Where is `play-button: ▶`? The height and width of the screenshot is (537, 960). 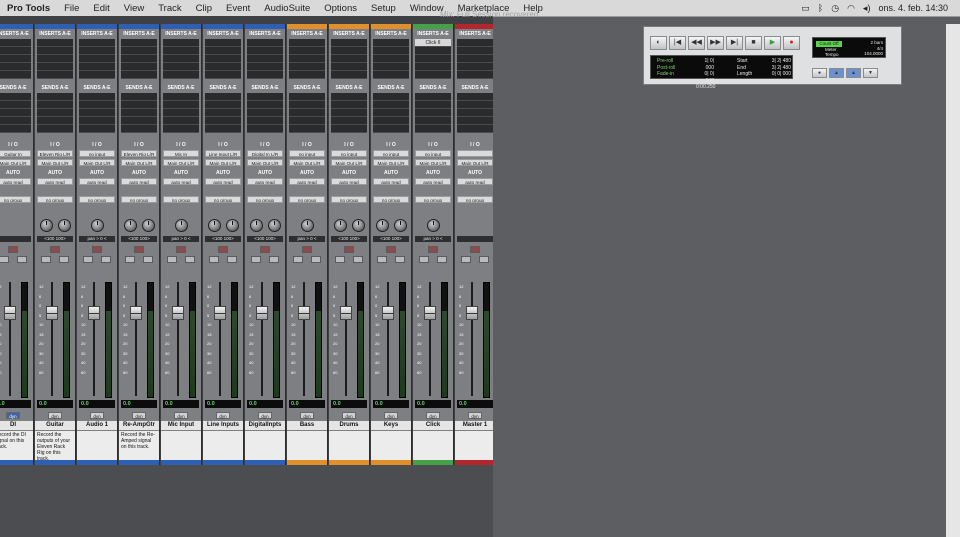
play-button: ▶ is located at coordinates (772, 43).